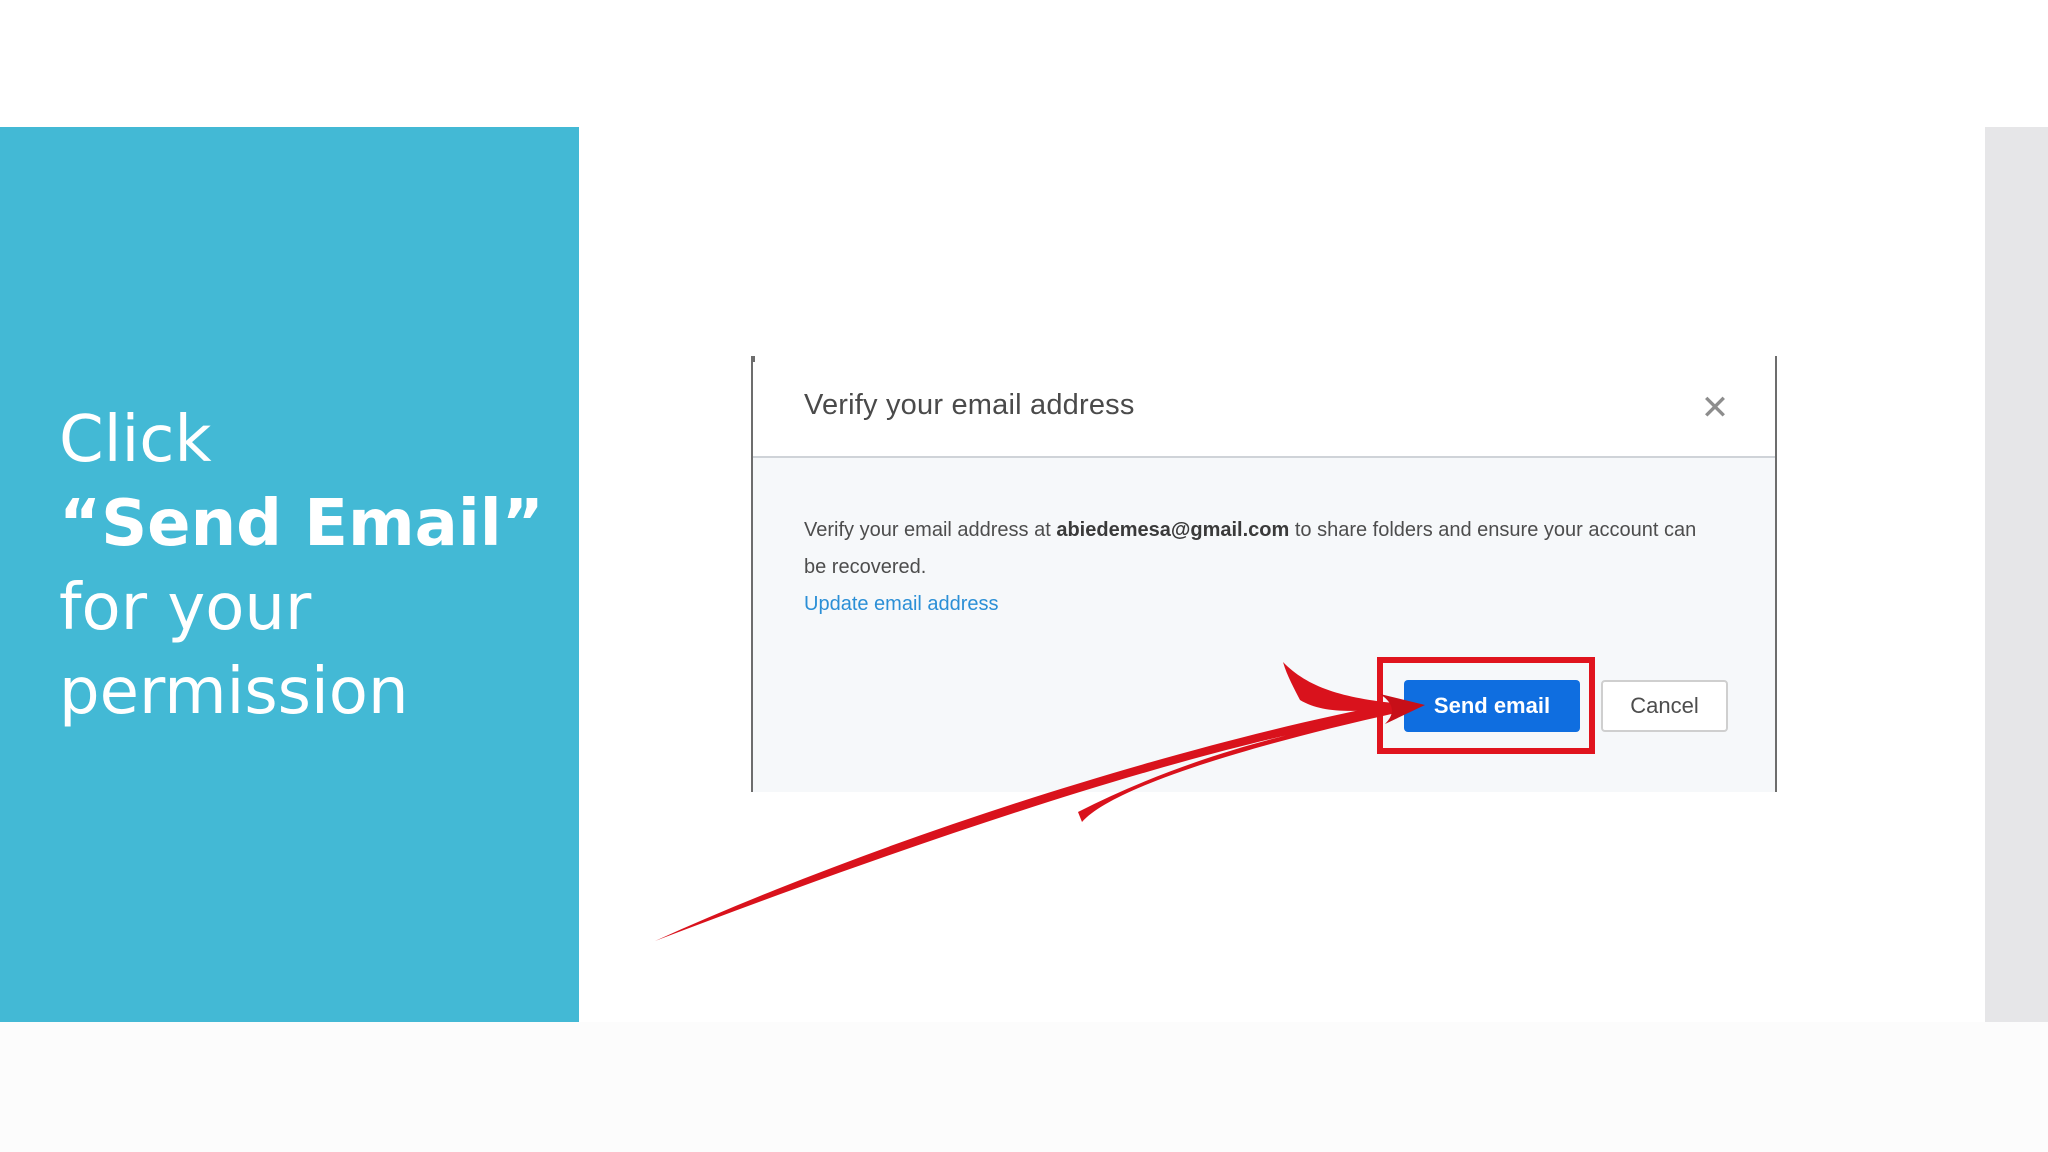 This screenshot has width=2048, height=1152. Describe the element at coordinates (185, 608) in the screenshot. I see `instruction-line-for-your: for your` at that location.